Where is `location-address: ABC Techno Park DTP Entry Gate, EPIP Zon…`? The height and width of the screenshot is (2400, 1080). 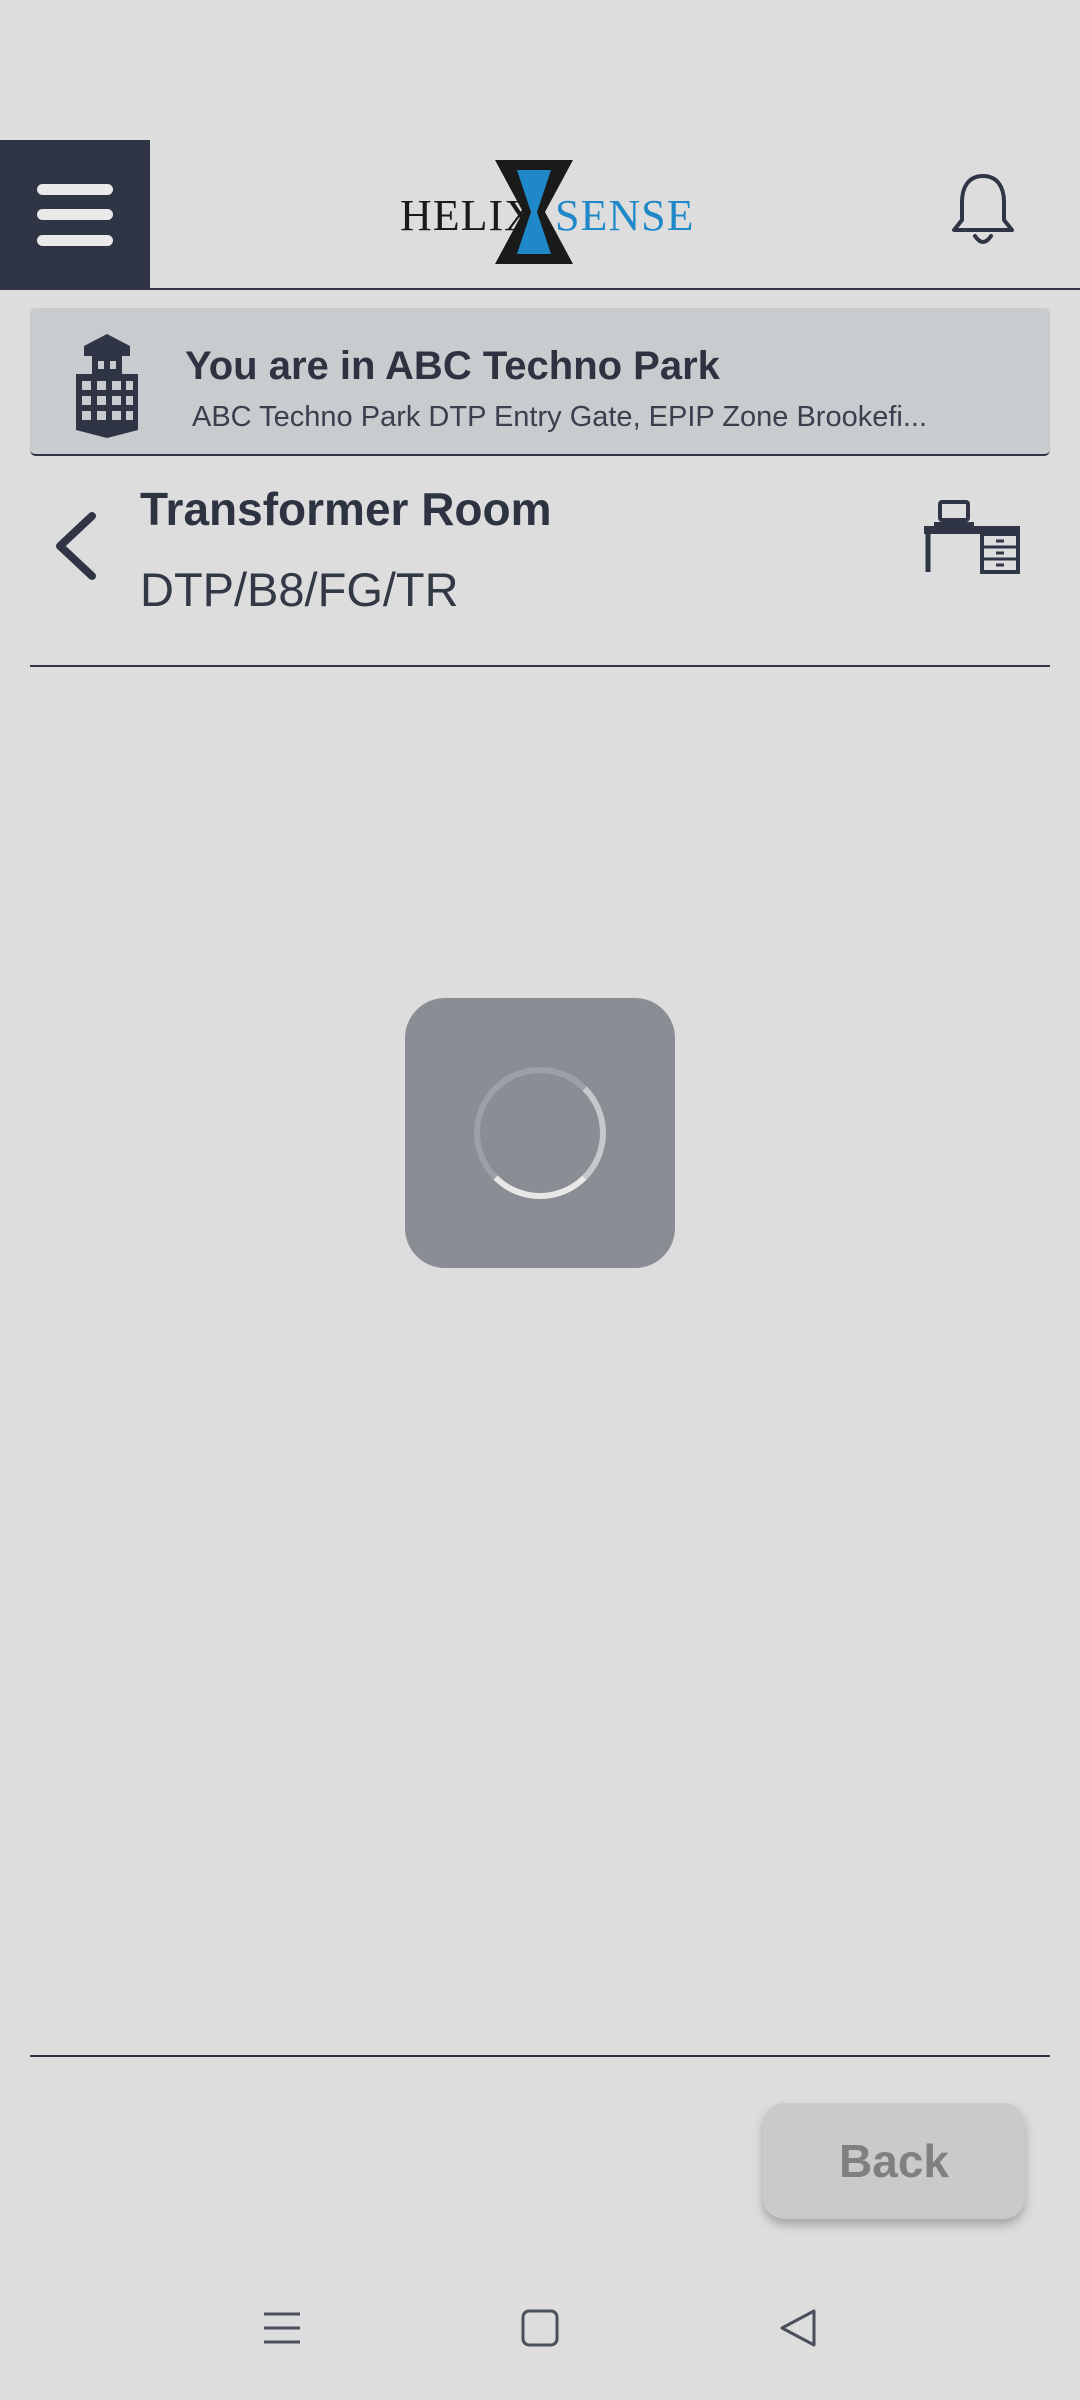
location-address: ABC Techno Park DTP Entry Gate, EPIP Zon… is located at coordinates (560, 417).